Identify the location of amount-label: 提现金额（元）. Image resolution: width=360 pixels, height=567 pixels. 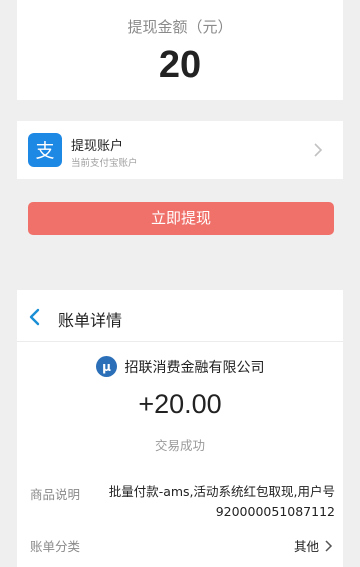
(180, 27).